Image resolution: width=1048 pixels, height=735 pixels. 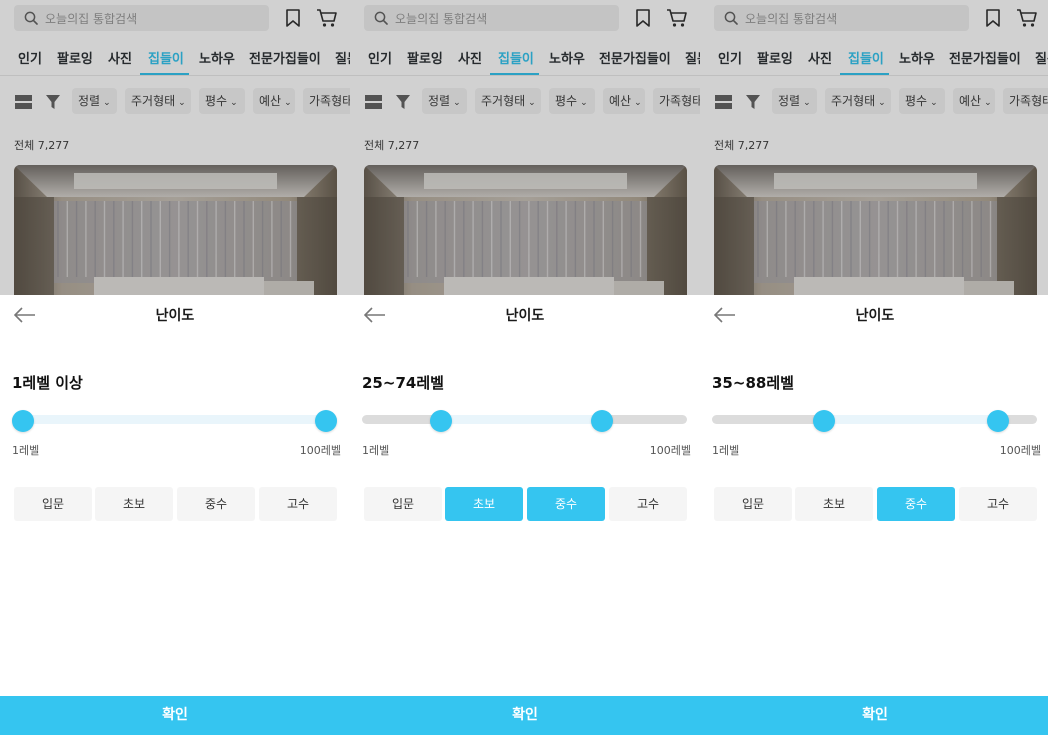 What do you see at coordinates (47, 383) in the screenshot?
I see `selected-range-text: 1레벨 이상` at bounding box center [47, 383].